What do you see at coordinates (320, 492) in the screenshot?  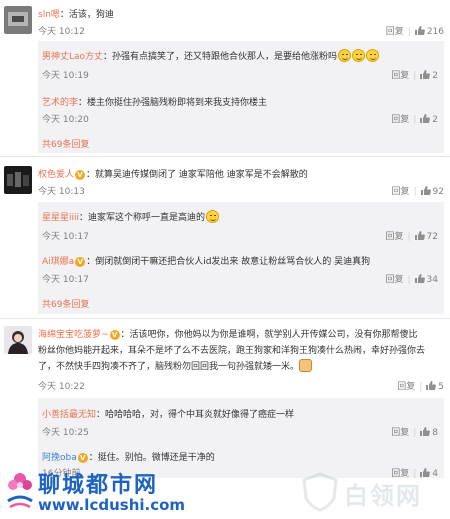 I see `shield-logo-icon` at bounding box center [320, 492].